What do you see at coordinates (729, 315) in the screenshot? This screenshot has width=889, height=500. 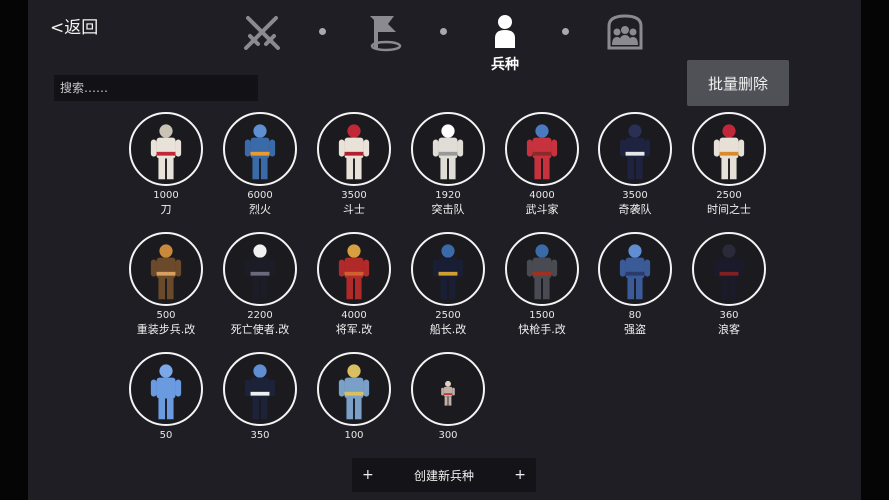 I see `unit-cost: 360` at bounding box center [729, 315].